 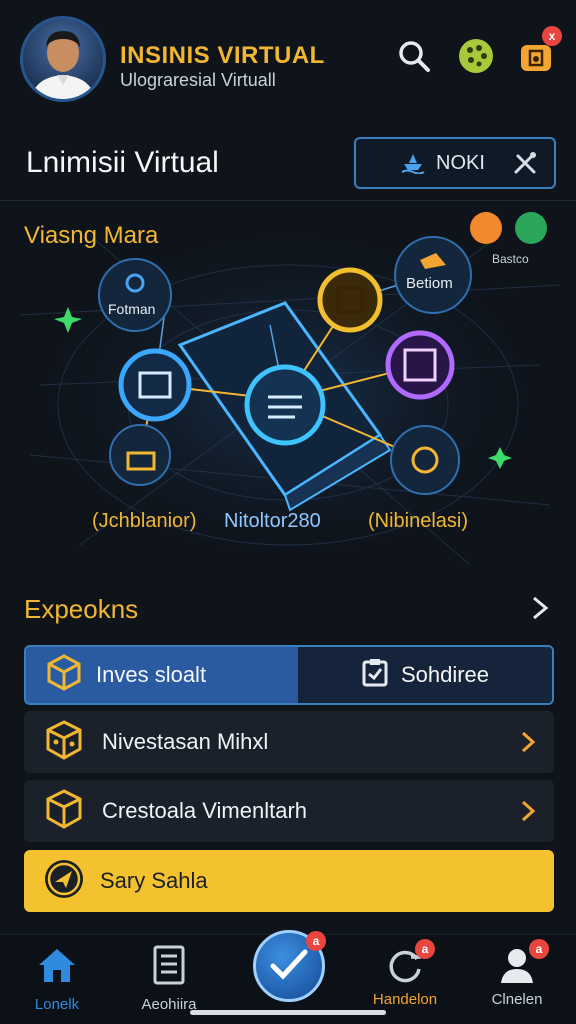 What do you see at coordinates (445, 674) in the screenshot?
I see `tab-schedule-label: Sohdiree` at bounding box center [445, 674].